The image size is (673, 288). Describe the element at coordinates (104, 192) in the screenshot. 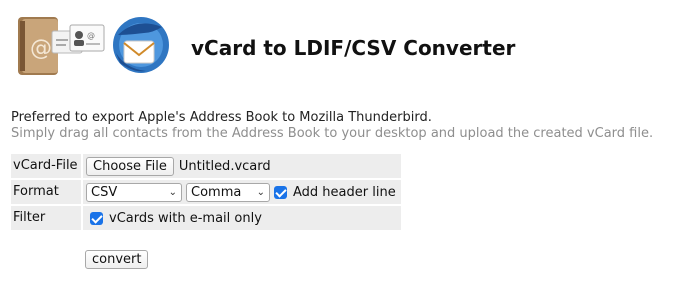

I see `format-select-value: CSV` at that location.